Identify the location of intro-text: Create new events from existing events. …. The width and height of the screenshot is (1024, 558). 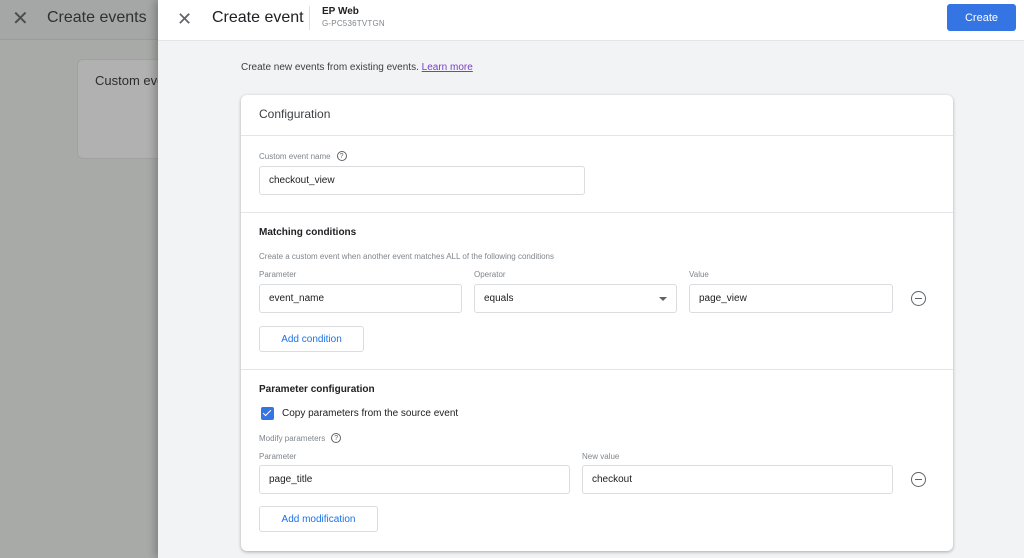
(357, 67).